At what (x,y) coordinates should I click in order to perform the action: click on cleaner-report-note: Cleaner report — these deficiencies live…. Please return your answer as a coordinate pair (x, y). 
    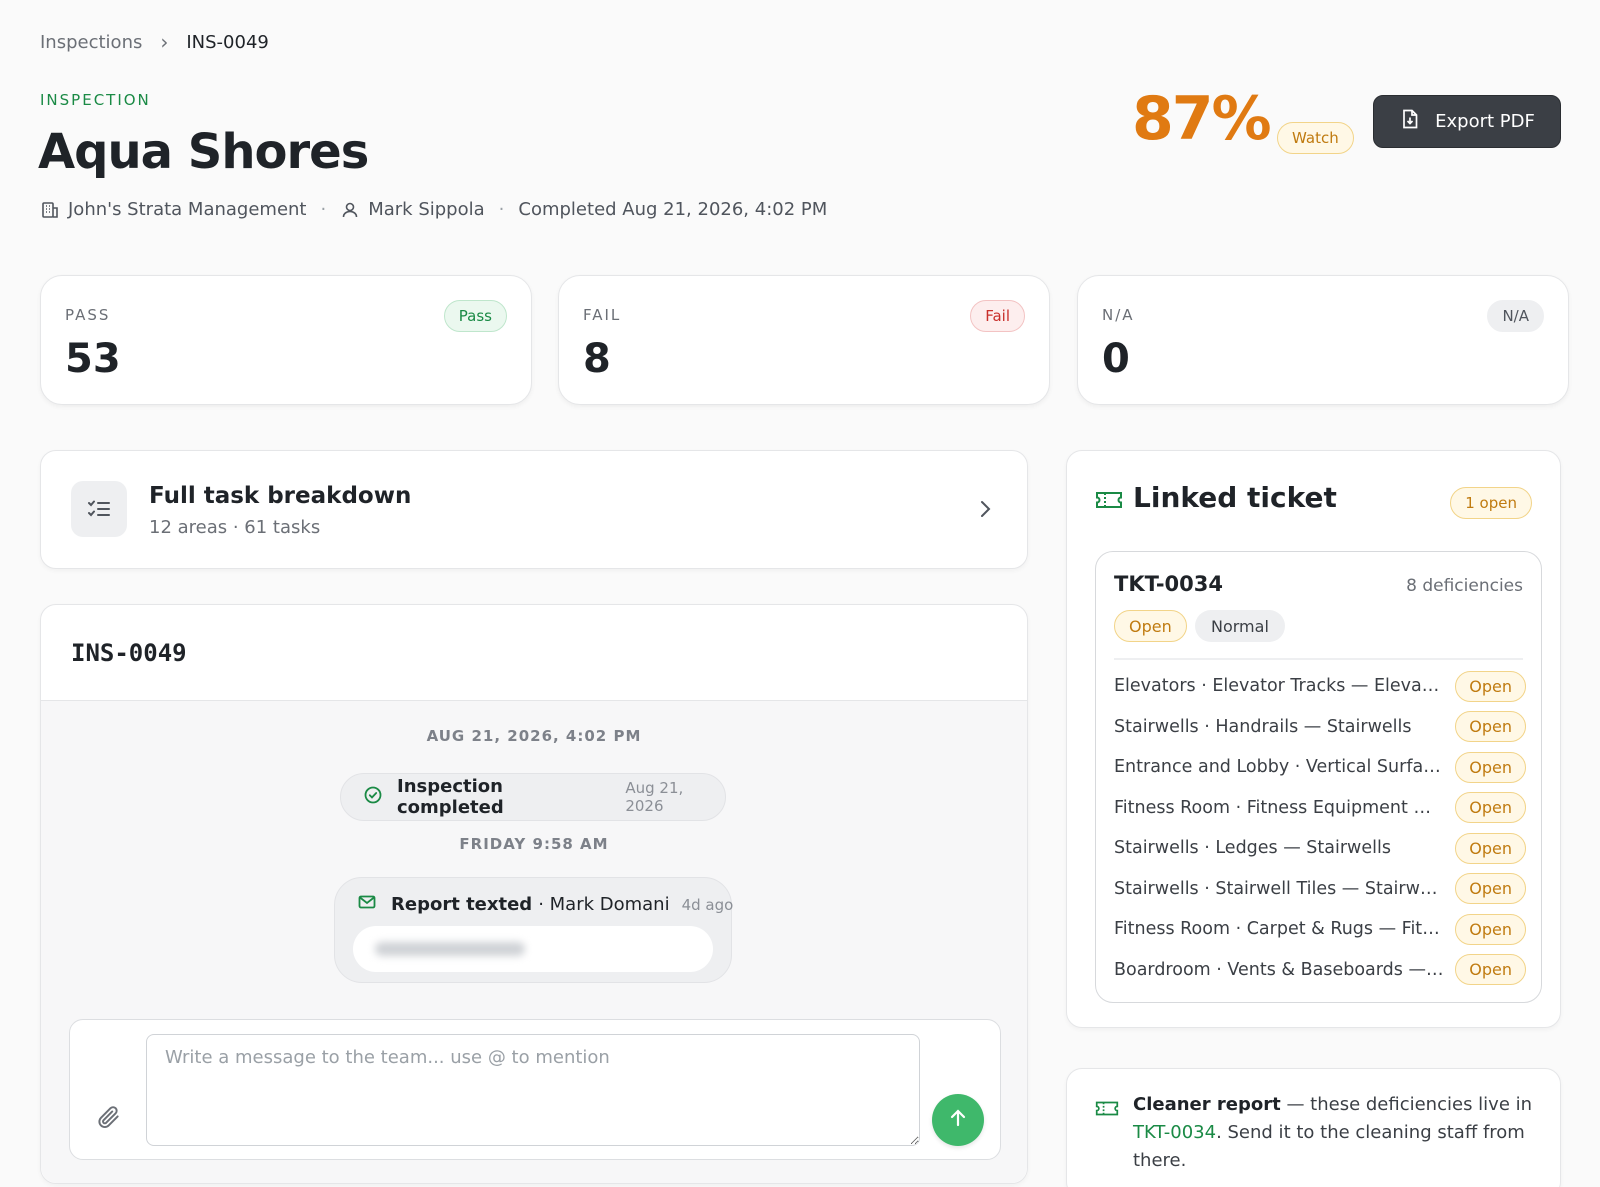
    Looking at the image, I should click on (1313, 1127).